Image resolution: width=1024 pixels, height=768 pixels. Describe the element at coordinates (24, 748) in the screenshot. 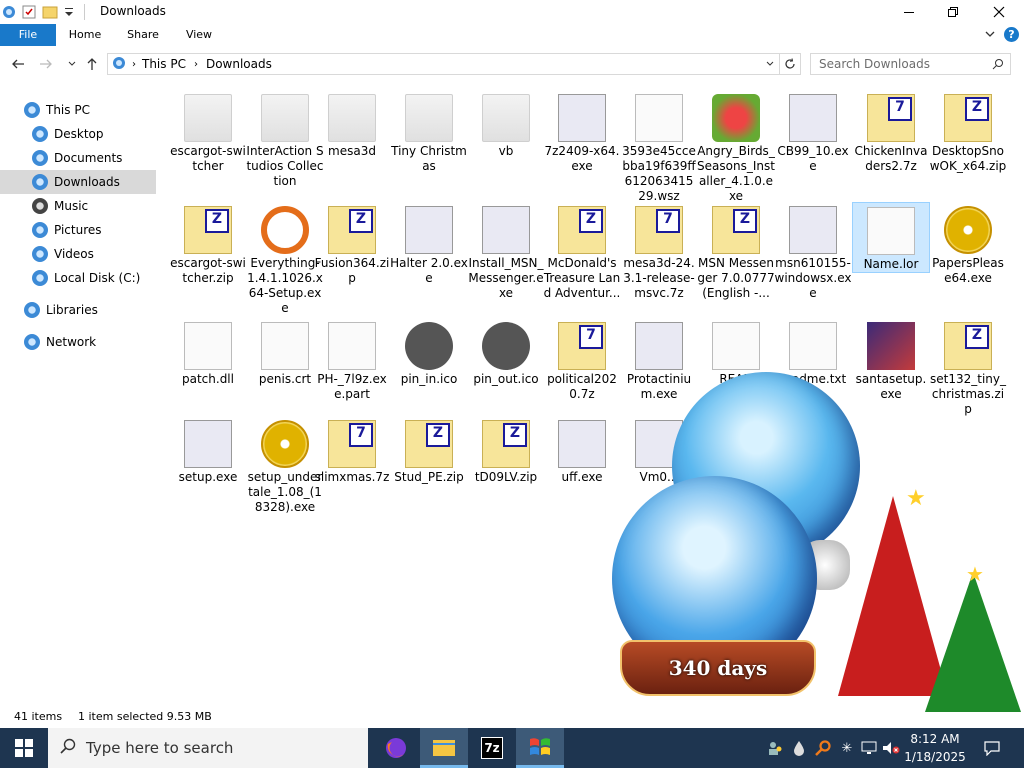

I see `start-button` at that location.